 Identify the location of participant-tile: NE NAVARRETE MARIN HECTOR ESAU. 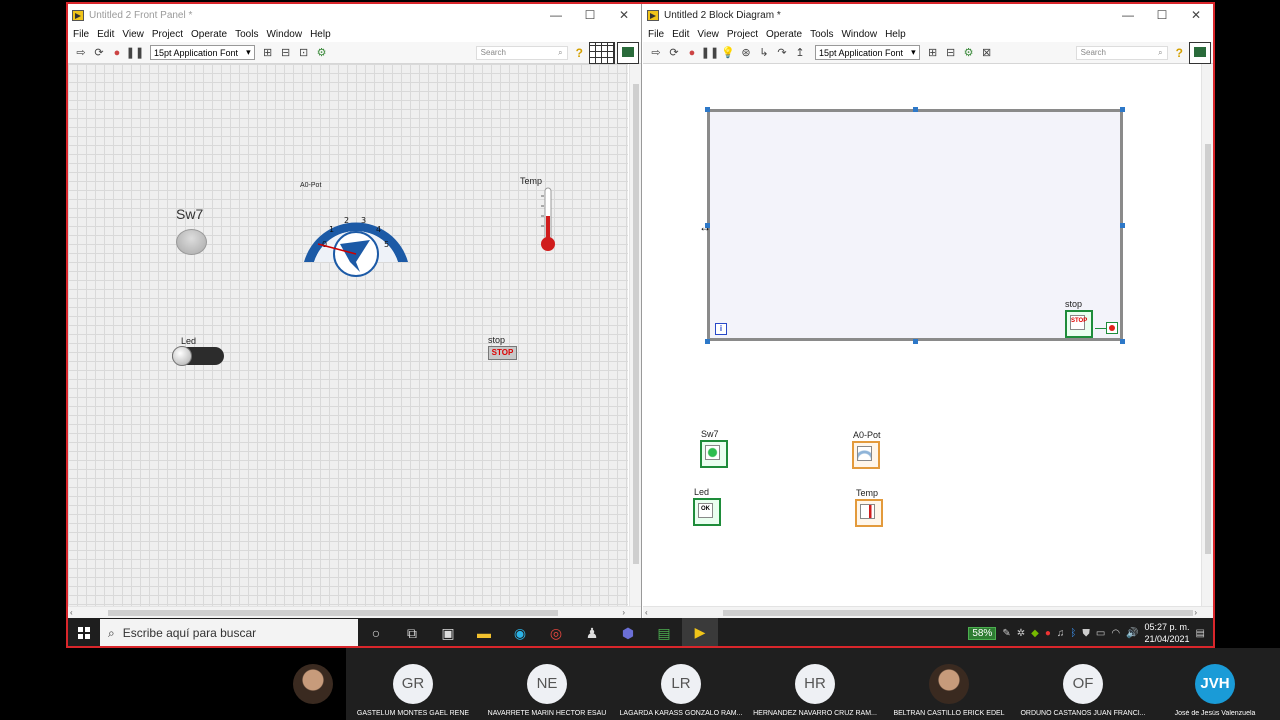
(547, 684).